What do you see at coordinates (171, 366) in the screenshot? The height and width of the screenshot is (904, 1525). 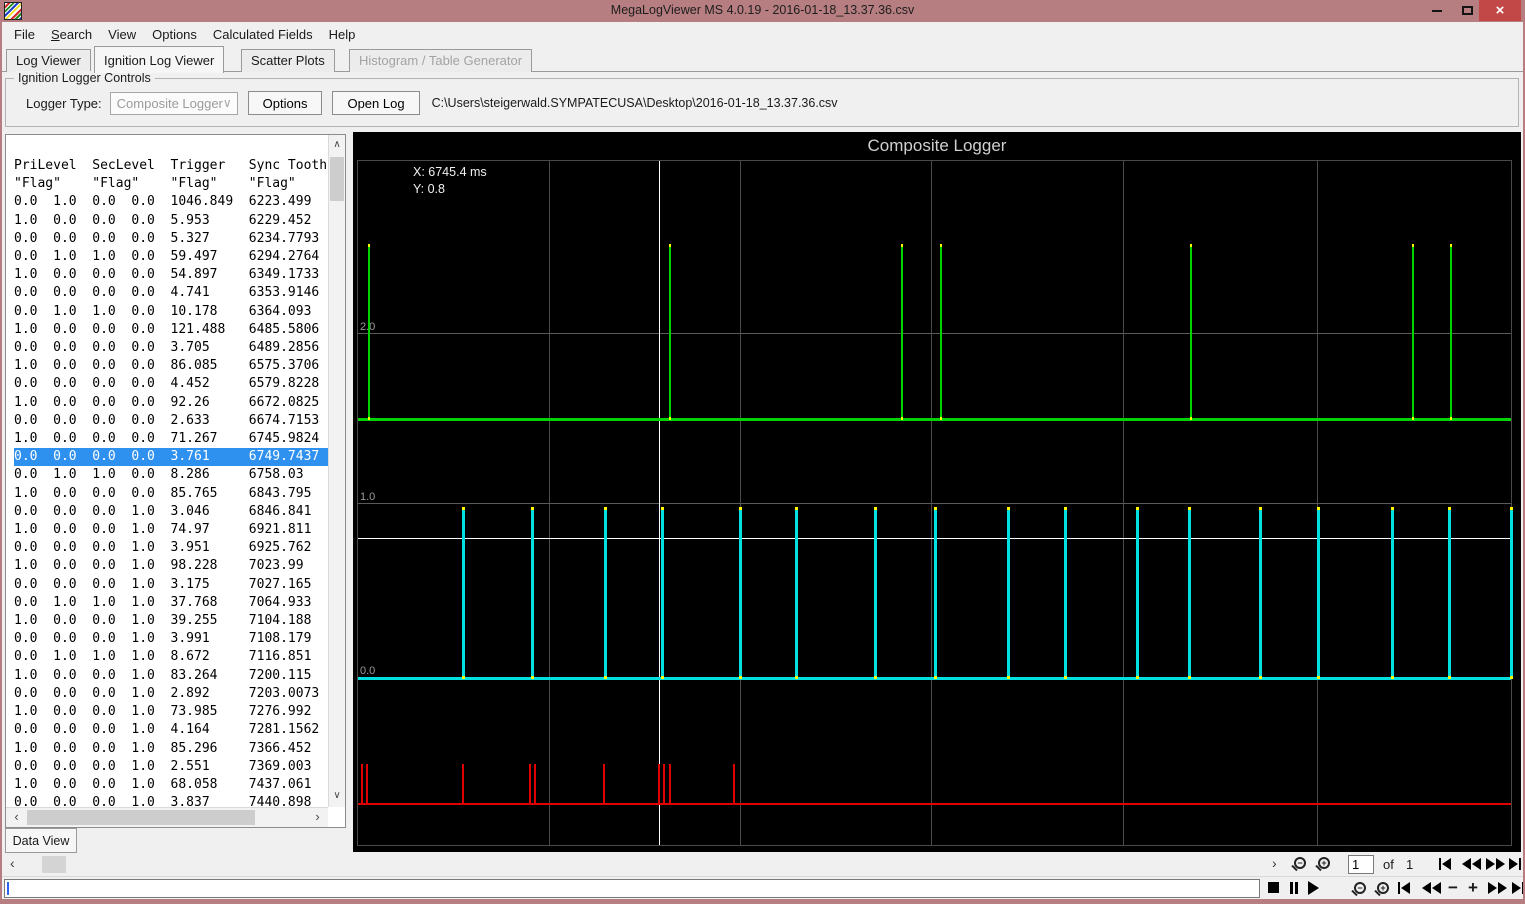 I see `table-row: 1.0 0.0 0.0 0.0 86.085 6575.3706` at bounding box center [171, 366].